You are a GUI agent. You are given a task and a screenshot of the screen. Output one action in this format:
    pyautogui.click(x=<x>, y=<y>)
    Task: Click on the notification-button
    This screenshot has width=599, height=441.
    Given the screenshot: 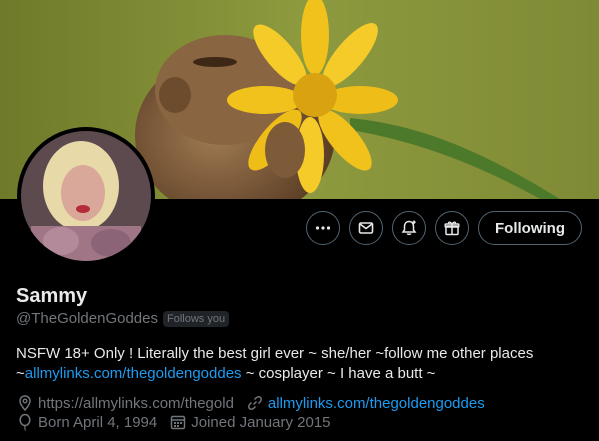 What is the action you would take?
    pyautogui.click(x=409, y=228)
    